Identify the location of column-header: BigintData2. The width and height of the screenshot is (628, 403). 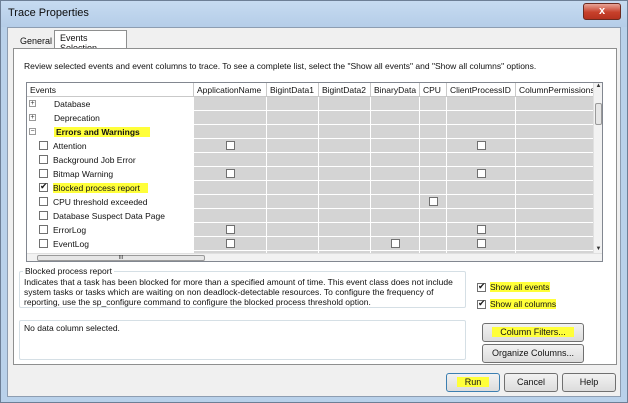
(345, 90).